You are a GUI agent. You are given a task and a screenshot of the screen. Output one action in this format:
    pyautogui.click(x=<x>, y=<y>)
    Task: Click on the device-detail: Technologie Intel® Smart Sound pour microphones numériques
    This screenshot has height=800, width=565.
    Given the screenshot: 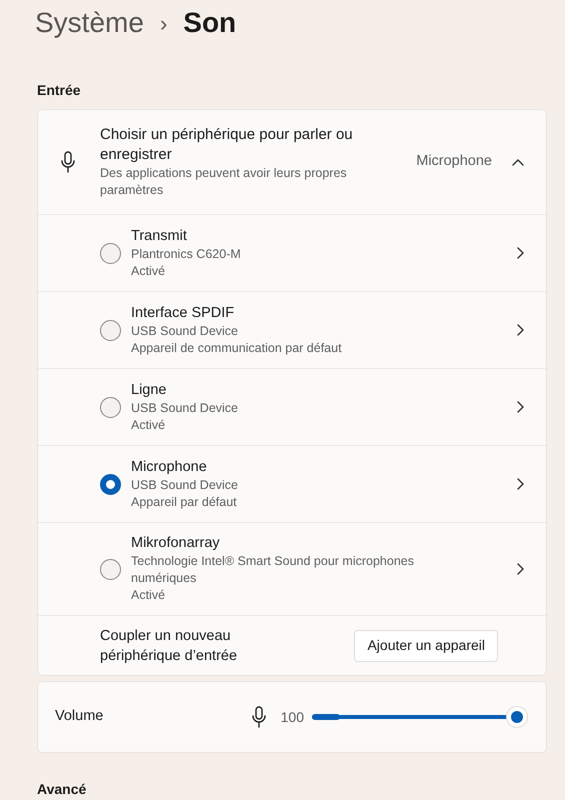 What is the action you would take?
    pyautogui.click(x=273, y=570)
    